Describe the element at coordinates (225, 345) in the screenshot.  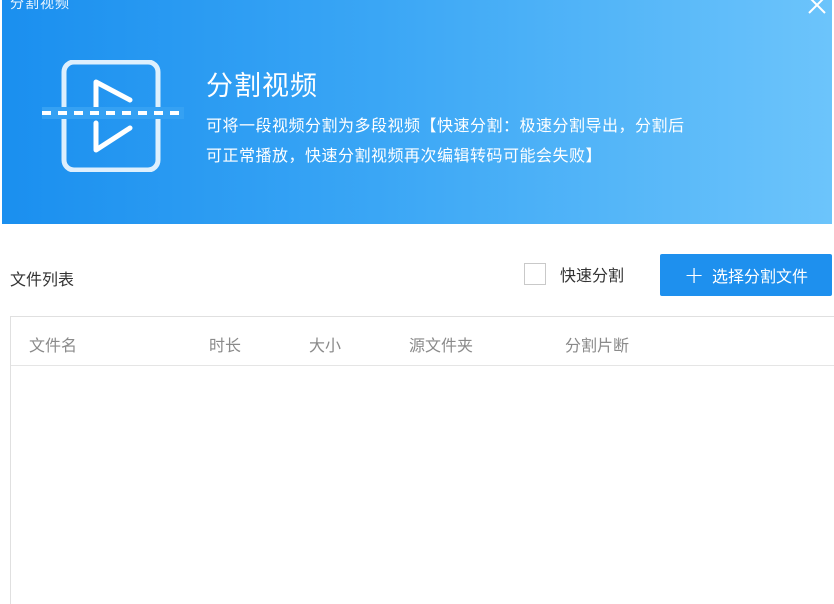
I see `column-header-duration: 时长` at that location.